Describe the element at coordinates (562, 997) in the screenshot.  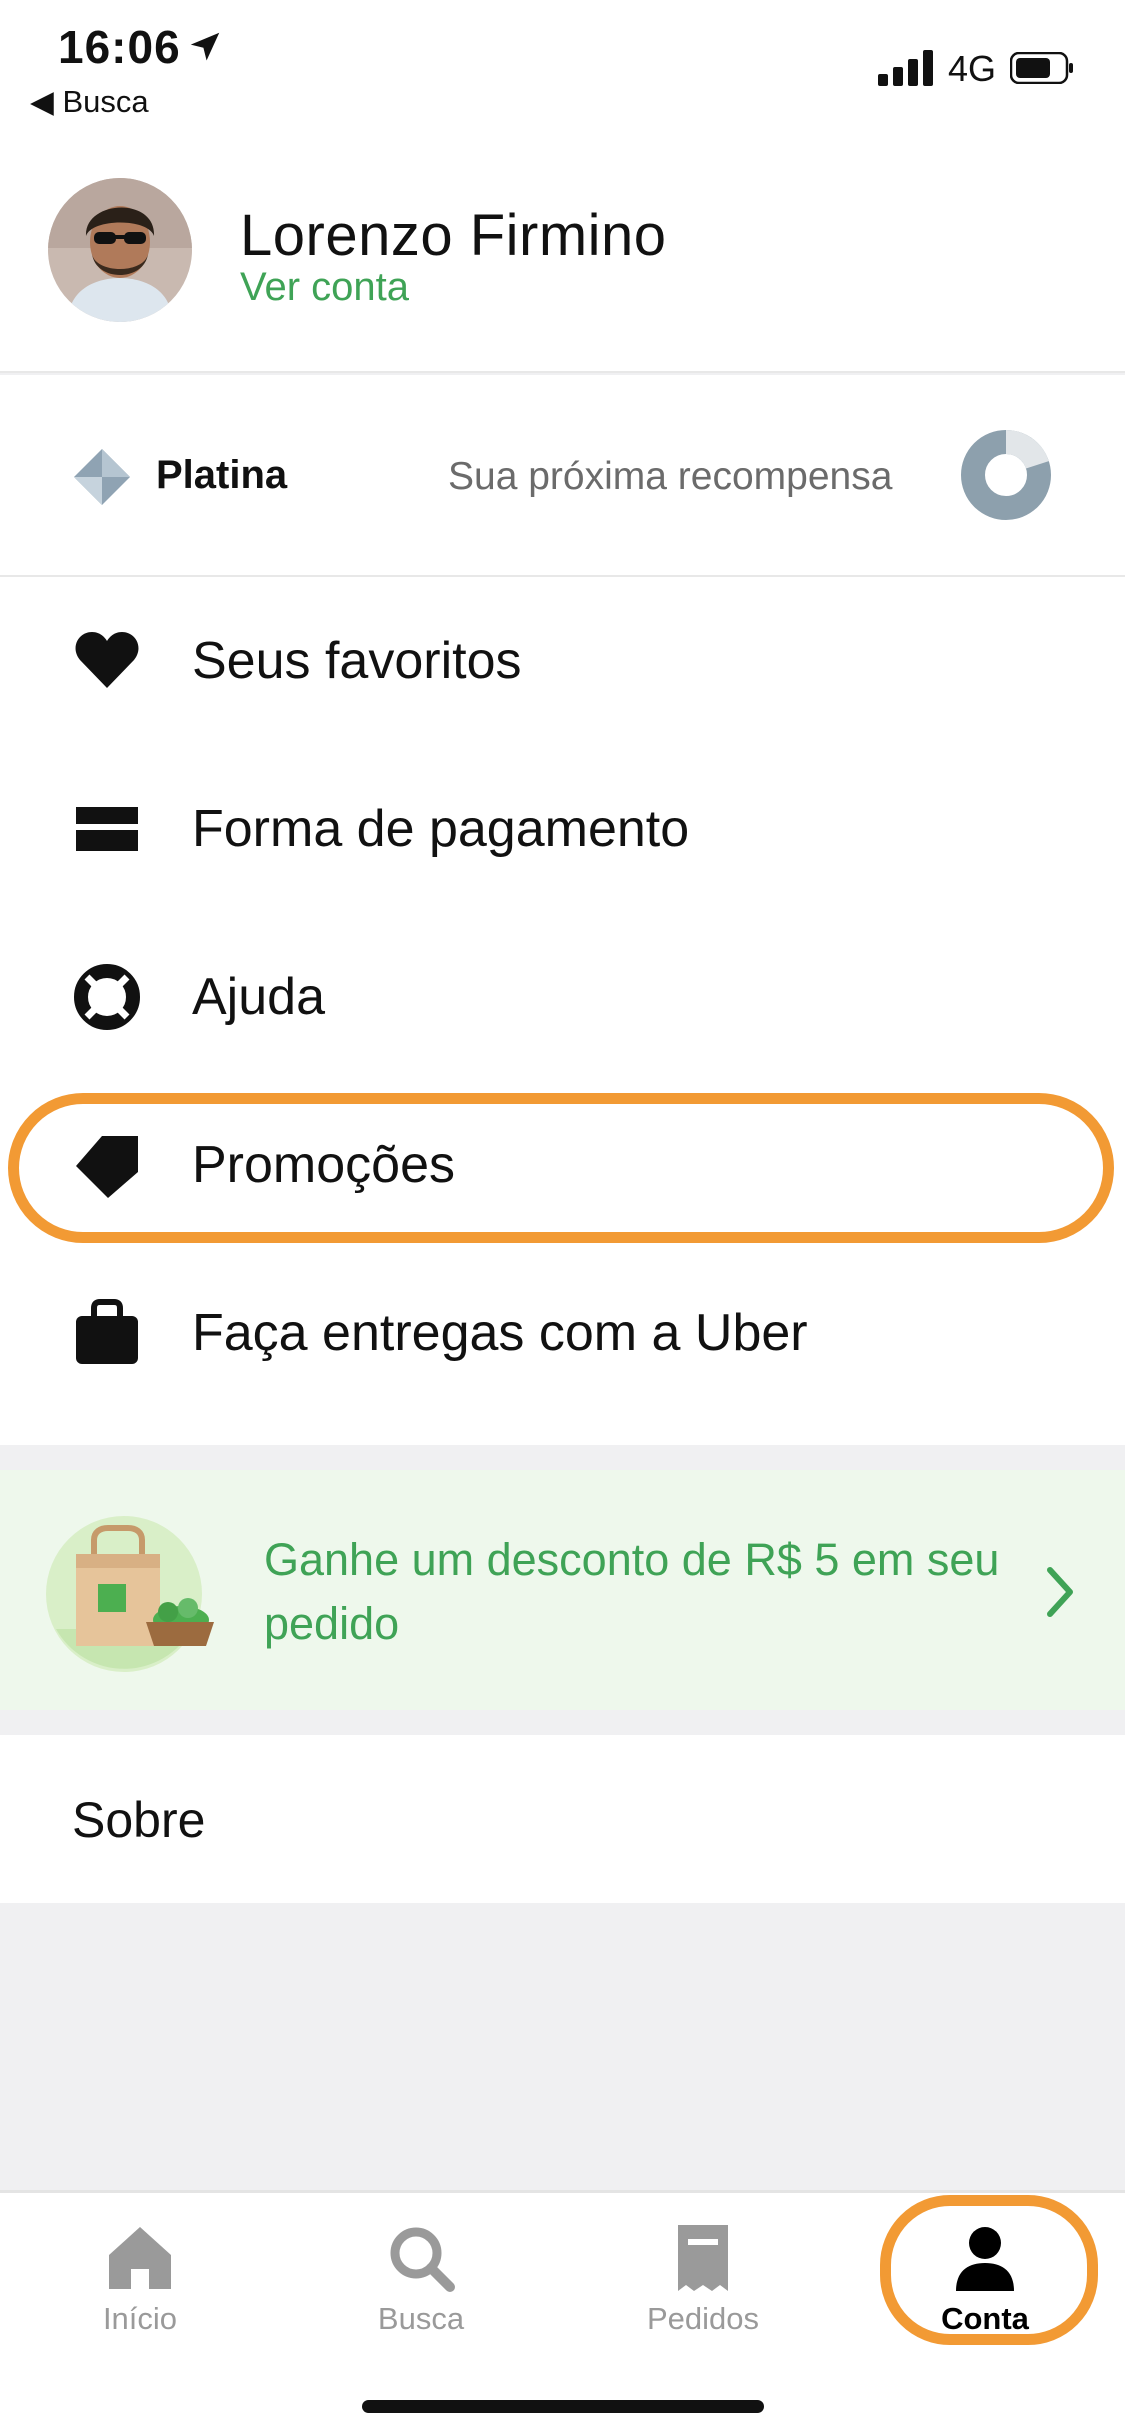
I see `menu-item-help: Ajuda` at that location.